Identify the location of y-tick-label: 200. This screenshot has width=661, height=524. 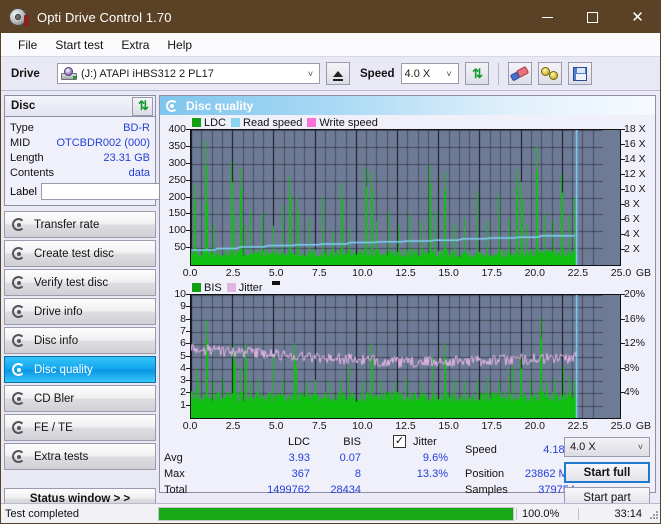
(177, 196).